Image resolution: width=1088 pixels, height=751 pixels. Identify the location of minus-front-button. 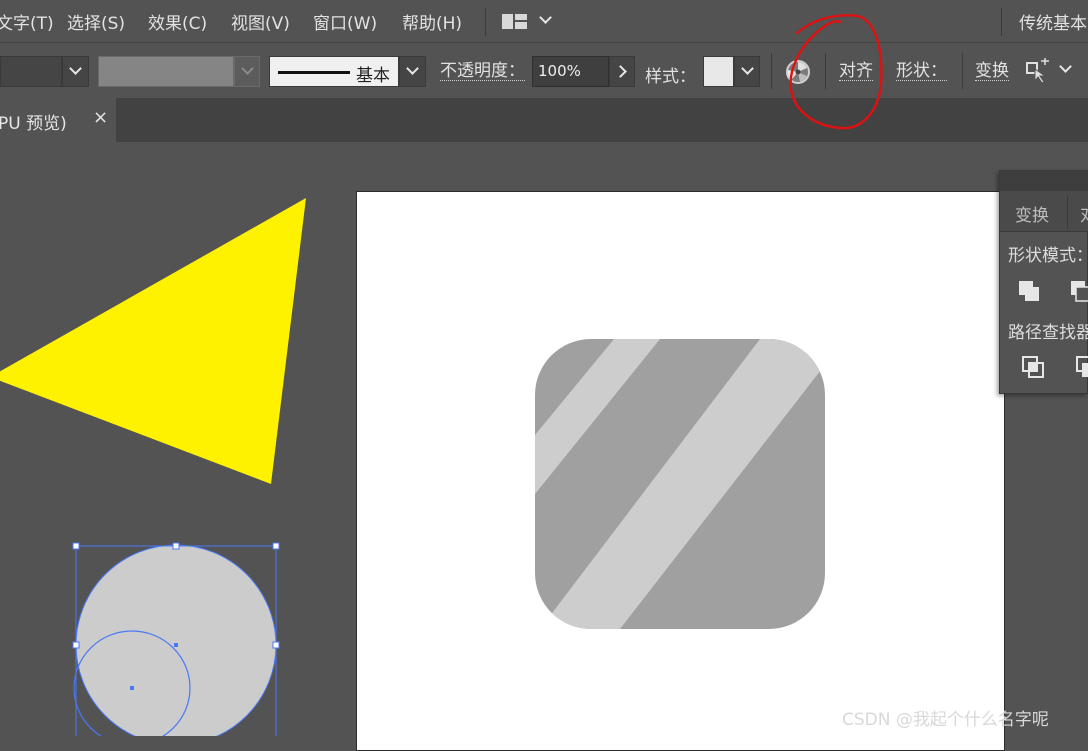
(1078, 291).